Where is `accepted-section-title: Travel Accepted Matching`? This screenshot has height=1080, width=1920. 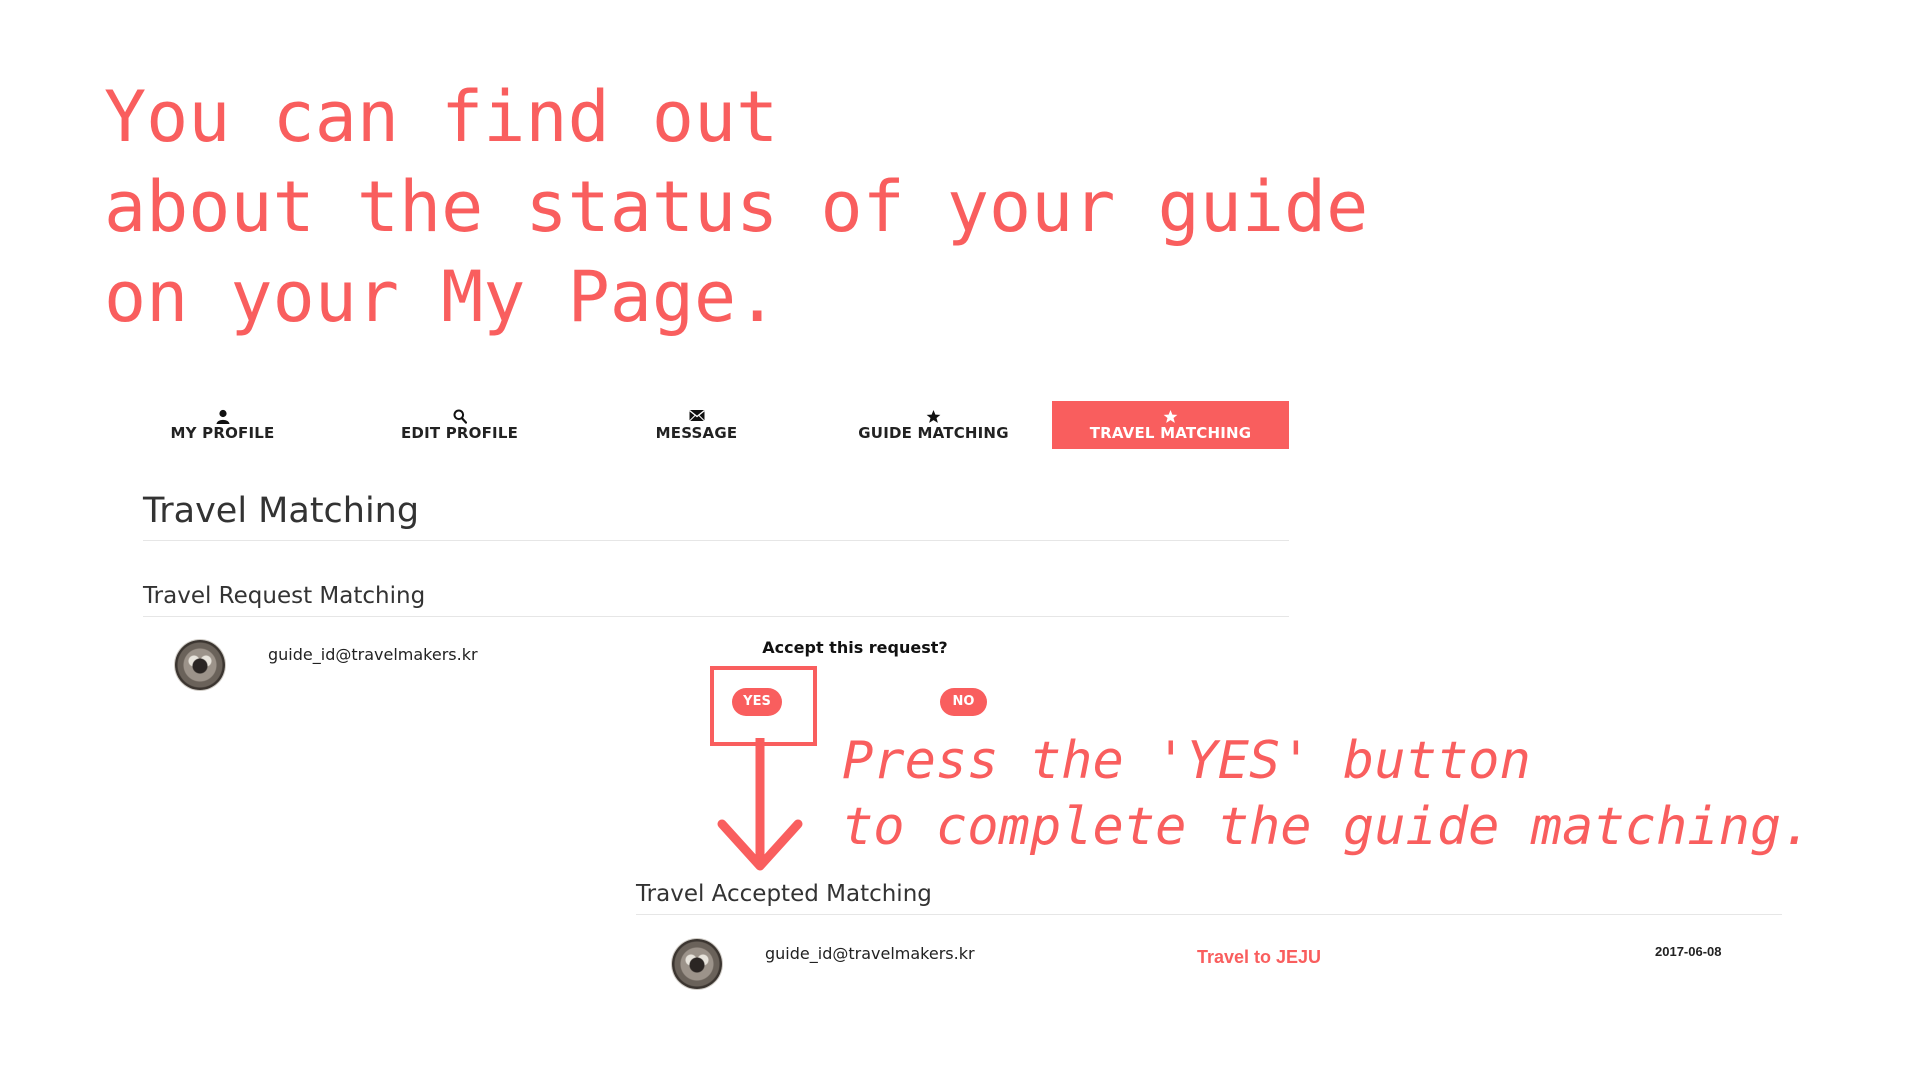 accepted-section-title: Travel Accepted Matching is located at coordinates (1209, 896).